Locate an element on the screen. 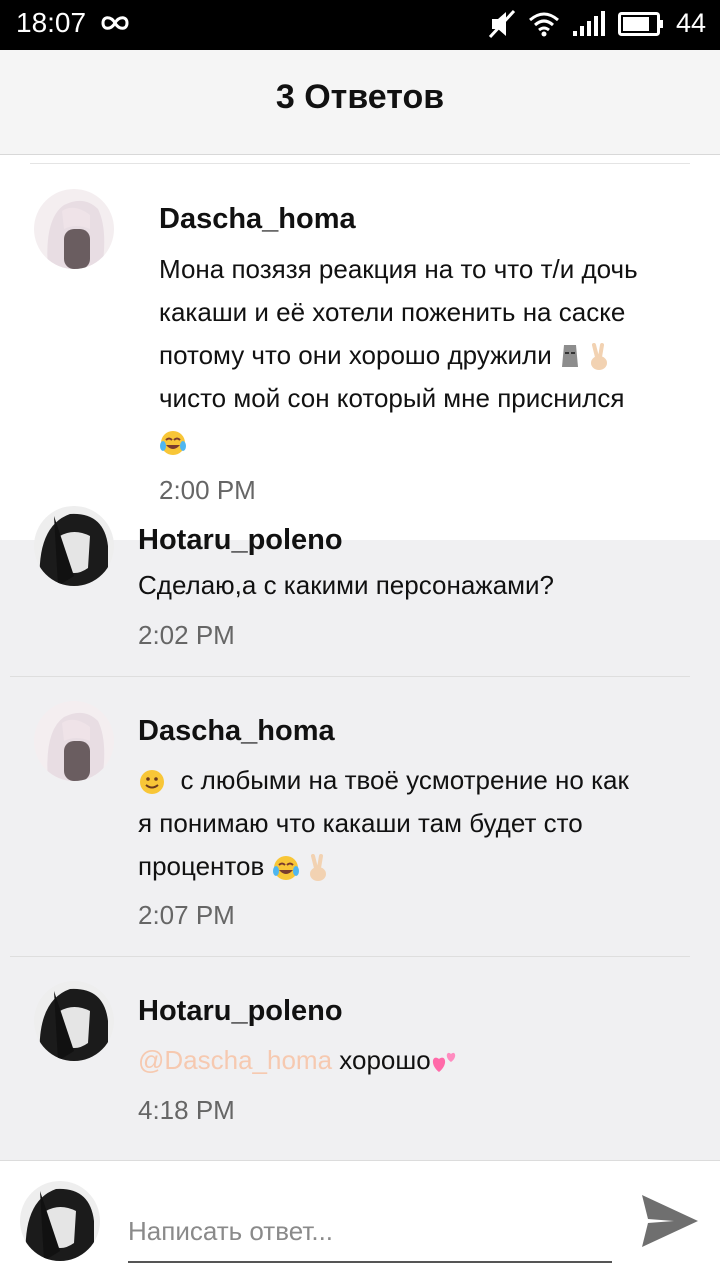  reply-text: Сделаю,а с какими персонажами? is located at coordinates (346, 585).